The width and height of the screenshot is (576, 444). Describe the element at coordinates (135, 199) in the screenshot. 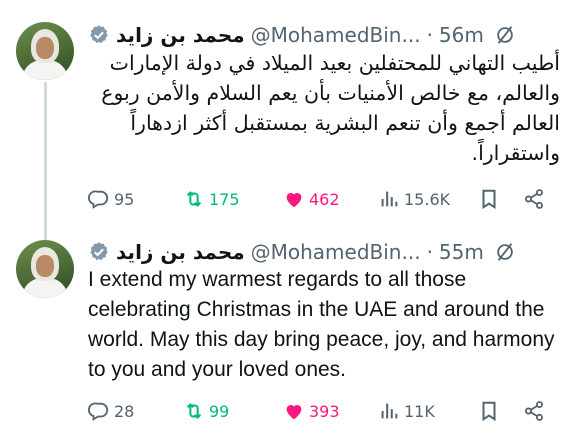

I see `reply-button: 95` at that location.